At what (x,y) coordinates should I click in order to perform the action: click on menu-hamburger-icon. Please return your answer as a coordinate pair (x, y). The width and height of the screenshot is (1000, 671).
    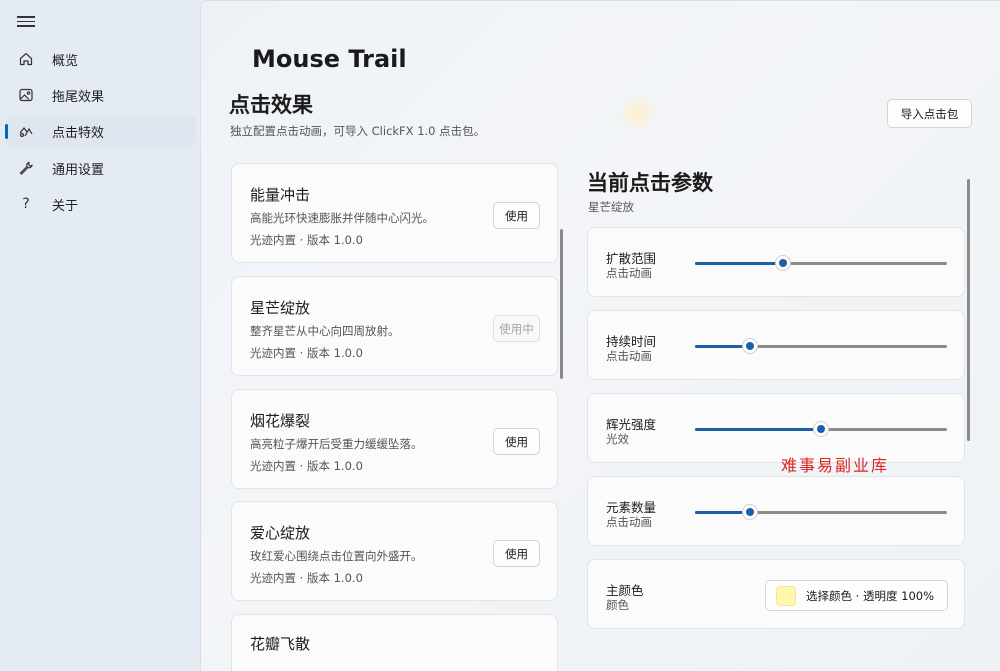
    Looking at the image, I should click on (26, 21).